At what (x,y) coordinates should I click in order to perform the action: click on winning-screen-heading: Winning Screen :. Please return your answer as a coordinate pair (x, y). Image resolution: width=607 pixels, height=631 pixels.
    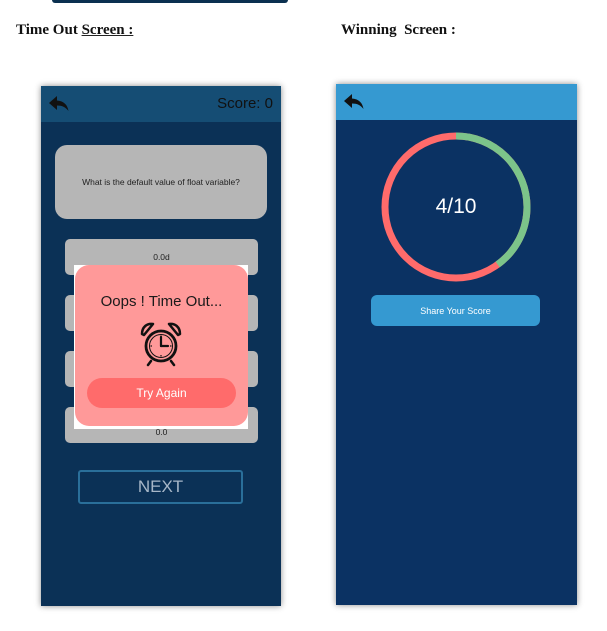
    Looking at the image, I should click on (398, 30).